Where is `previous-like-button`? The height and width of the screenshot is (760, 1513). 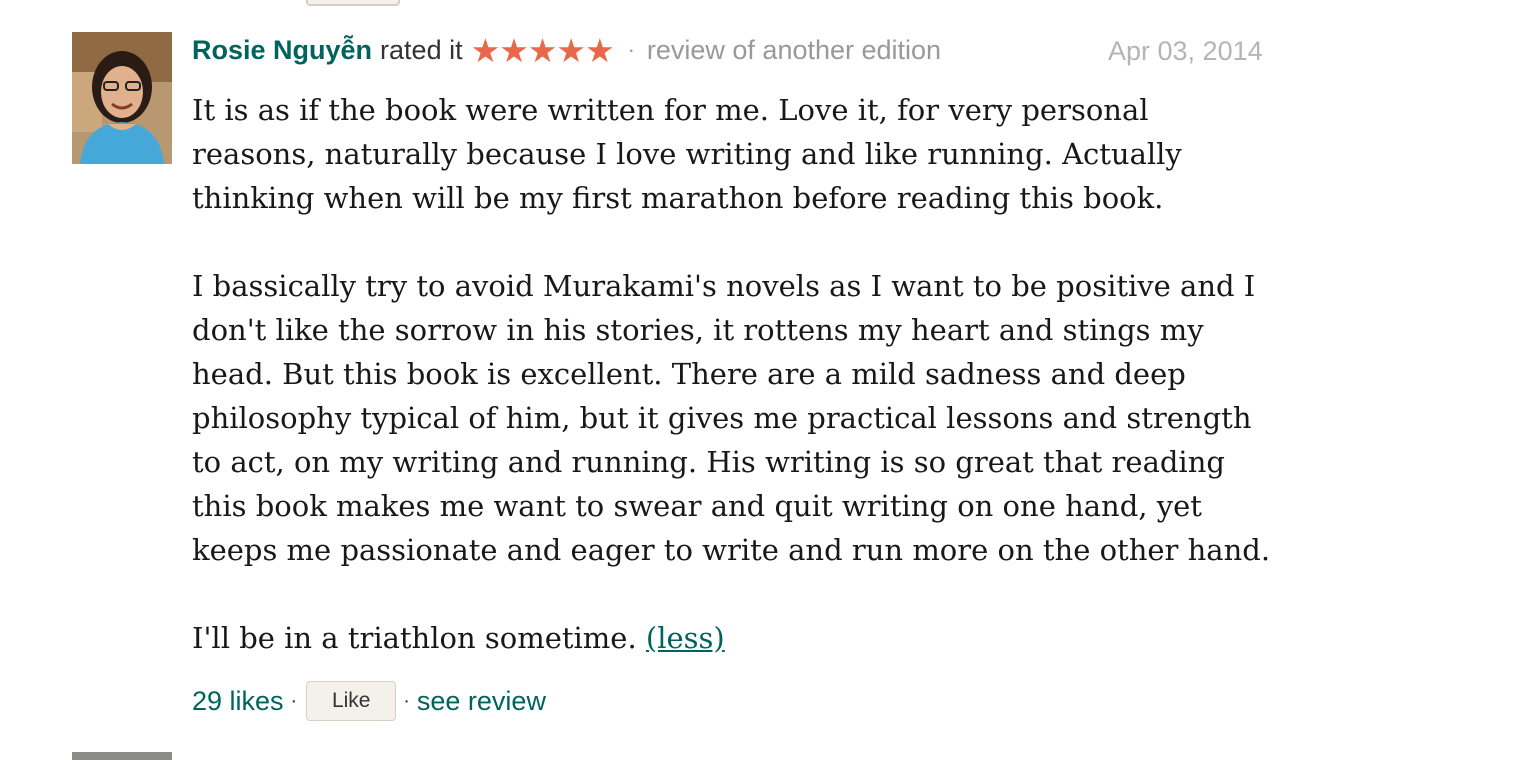
previous-like-button is located at coordinates (353, 3).